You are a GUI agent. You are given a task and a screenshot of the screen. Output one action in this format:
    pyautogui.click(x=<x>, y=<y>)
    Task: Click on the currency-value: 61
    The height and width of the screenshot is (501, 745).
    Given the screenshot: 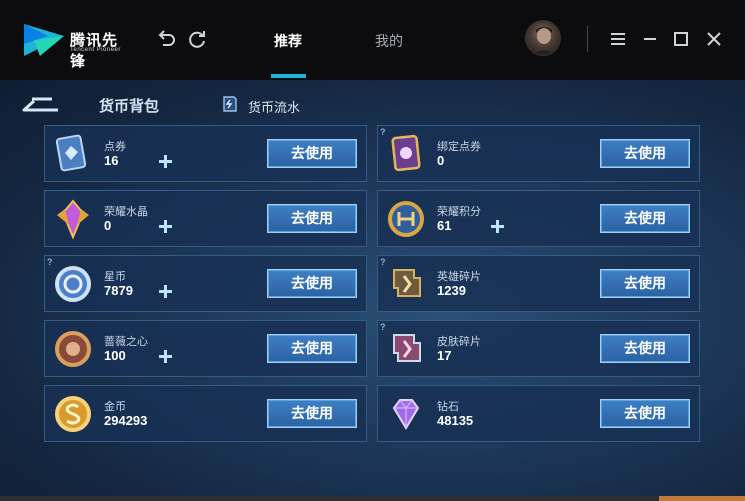 What is the action you would take?
    pyautogui.click(x=444, y=225)
    